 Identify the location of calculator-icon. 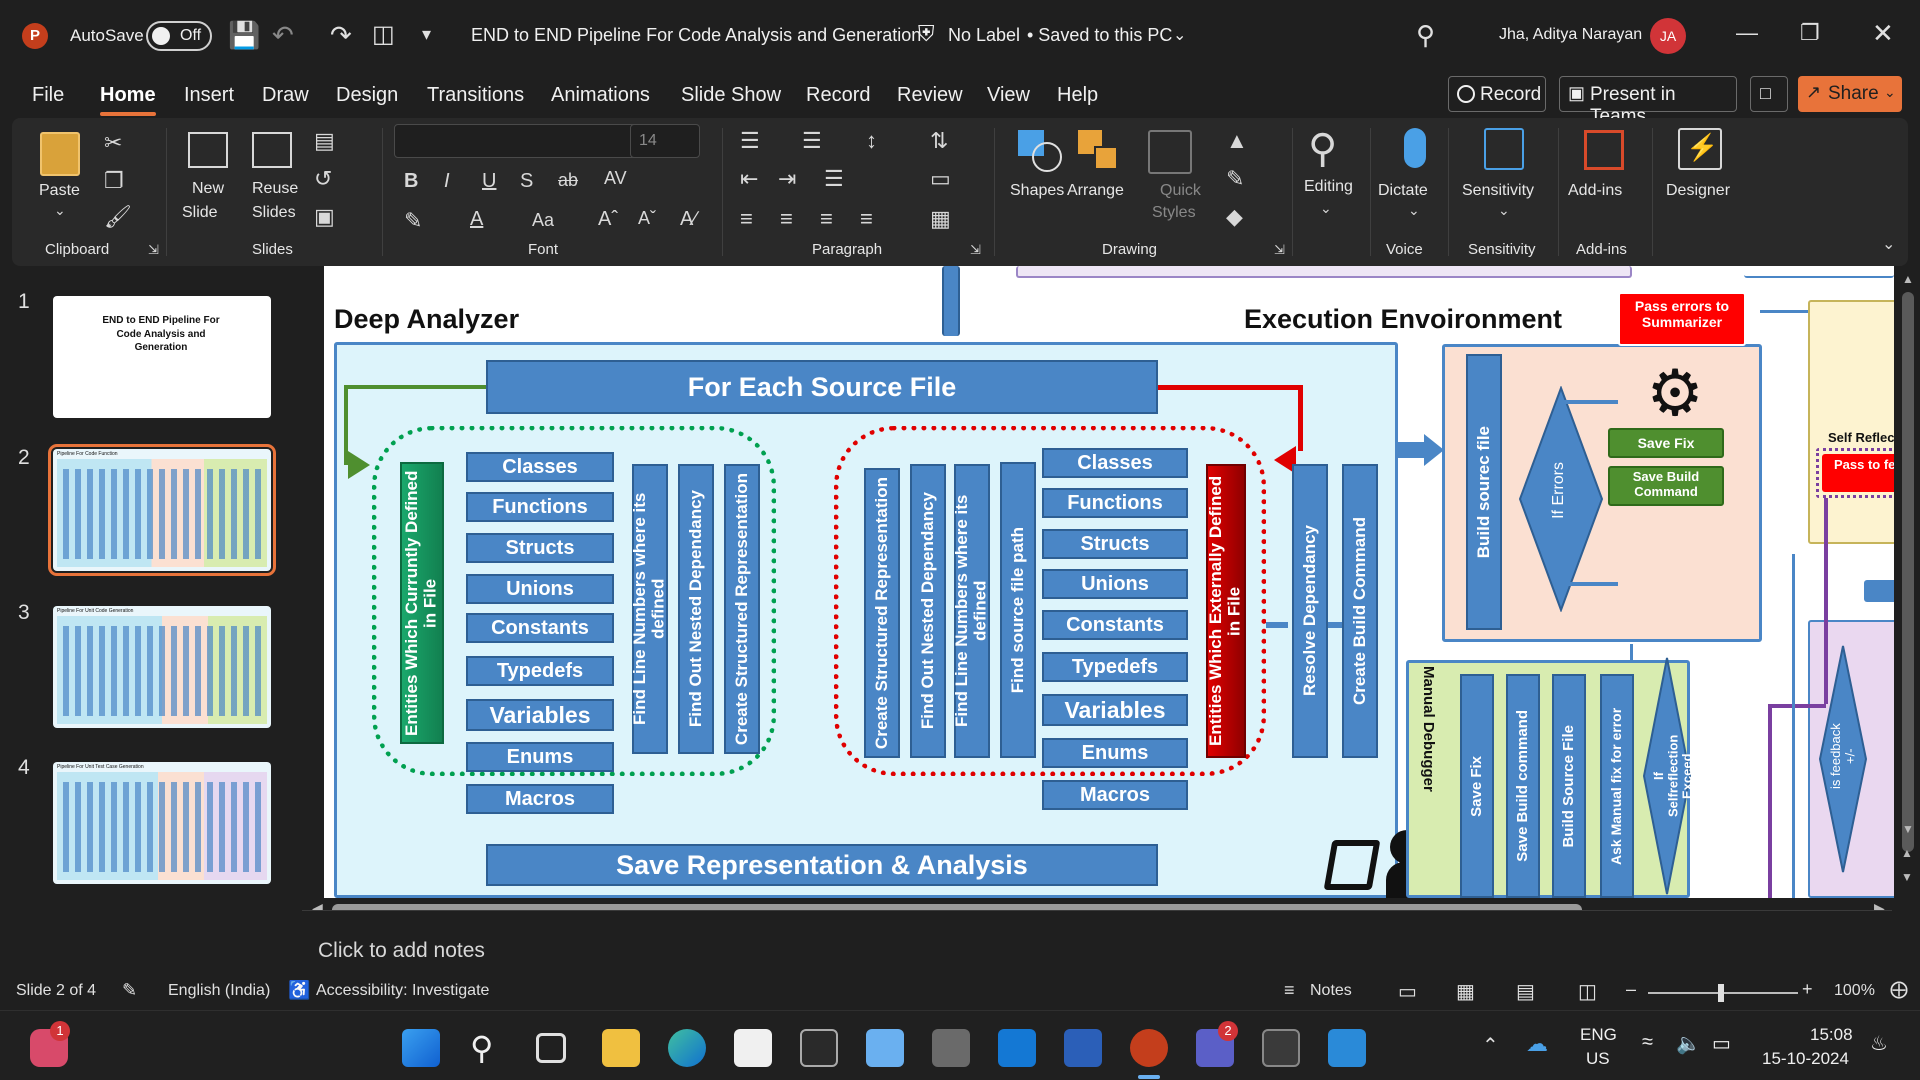
(951, 1048).